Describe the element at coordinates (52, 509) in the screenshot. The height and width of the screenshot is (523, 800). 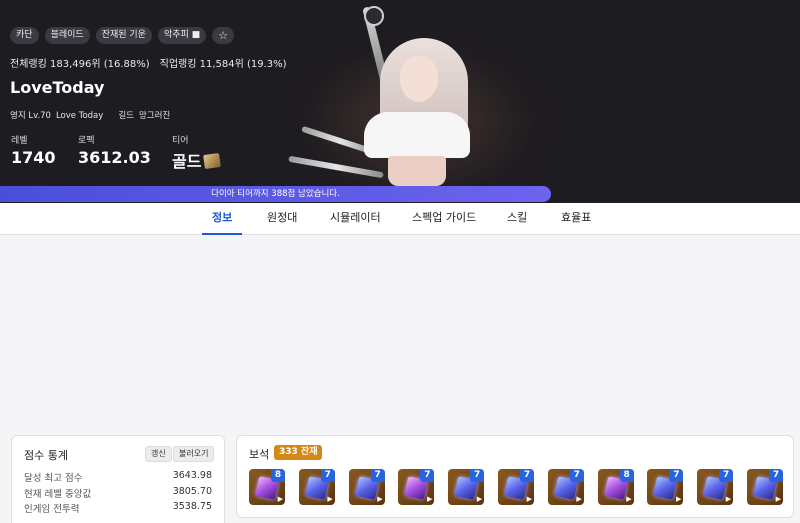
I see `score-row-label: 인게임 전투력` at that location.